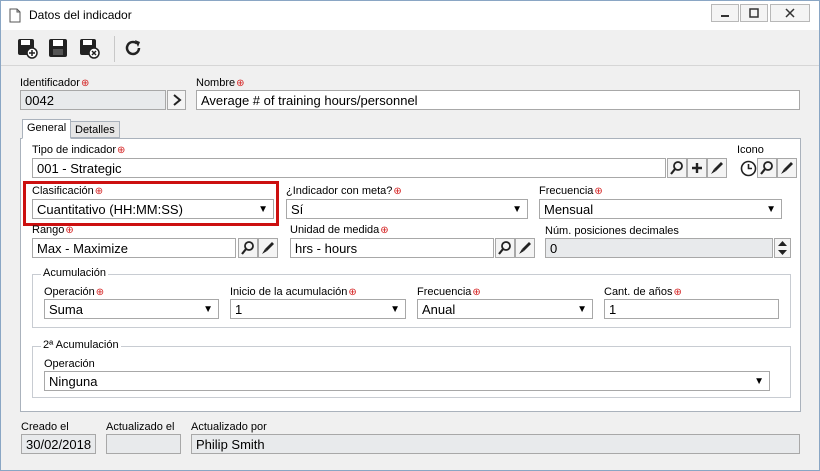 This screenshot has width=820, height=471. I want to click on plus-icon, so click(697, 168).